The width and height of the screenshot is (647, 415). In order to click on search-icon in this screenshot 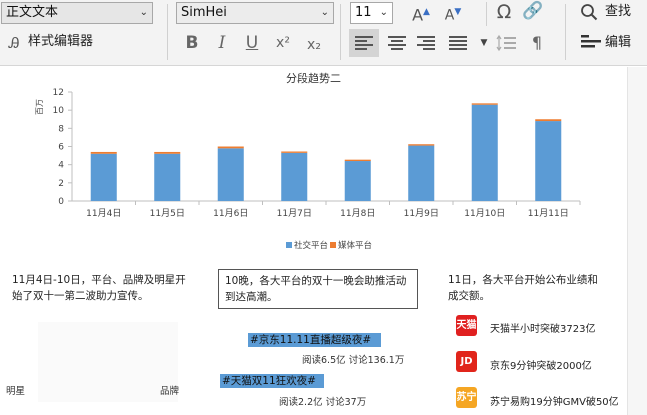, I will do `click(589, 12)`.